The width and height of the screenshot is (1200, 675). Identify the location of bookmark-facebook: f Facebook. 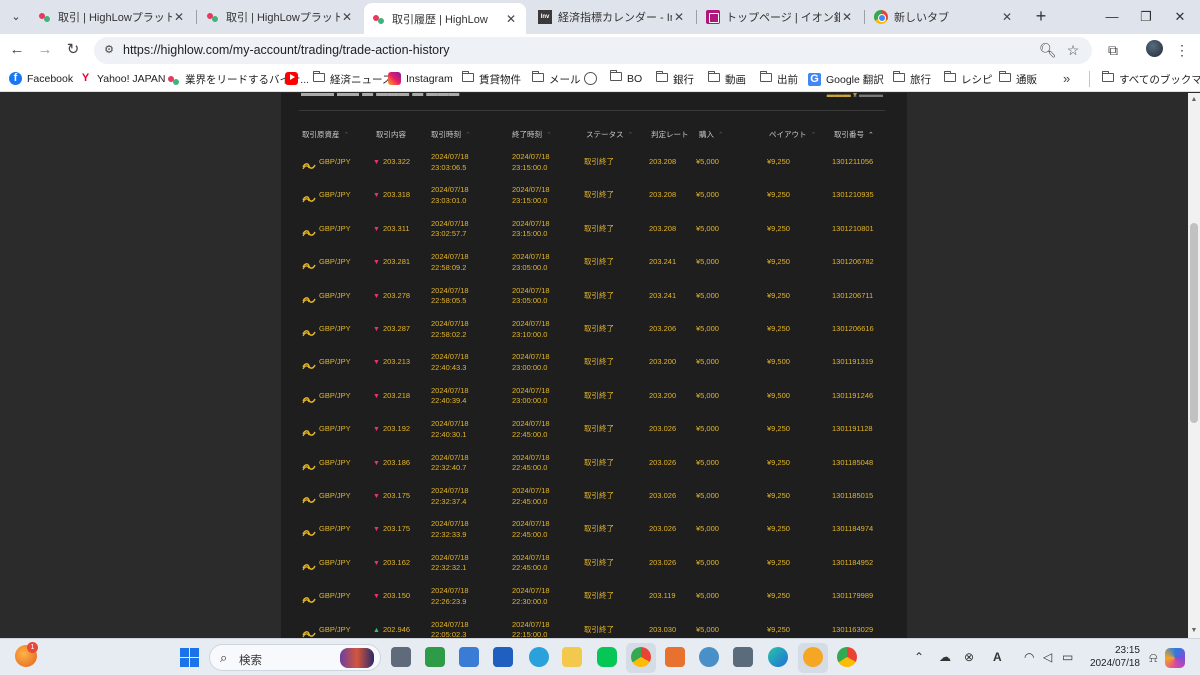
(41, 78).